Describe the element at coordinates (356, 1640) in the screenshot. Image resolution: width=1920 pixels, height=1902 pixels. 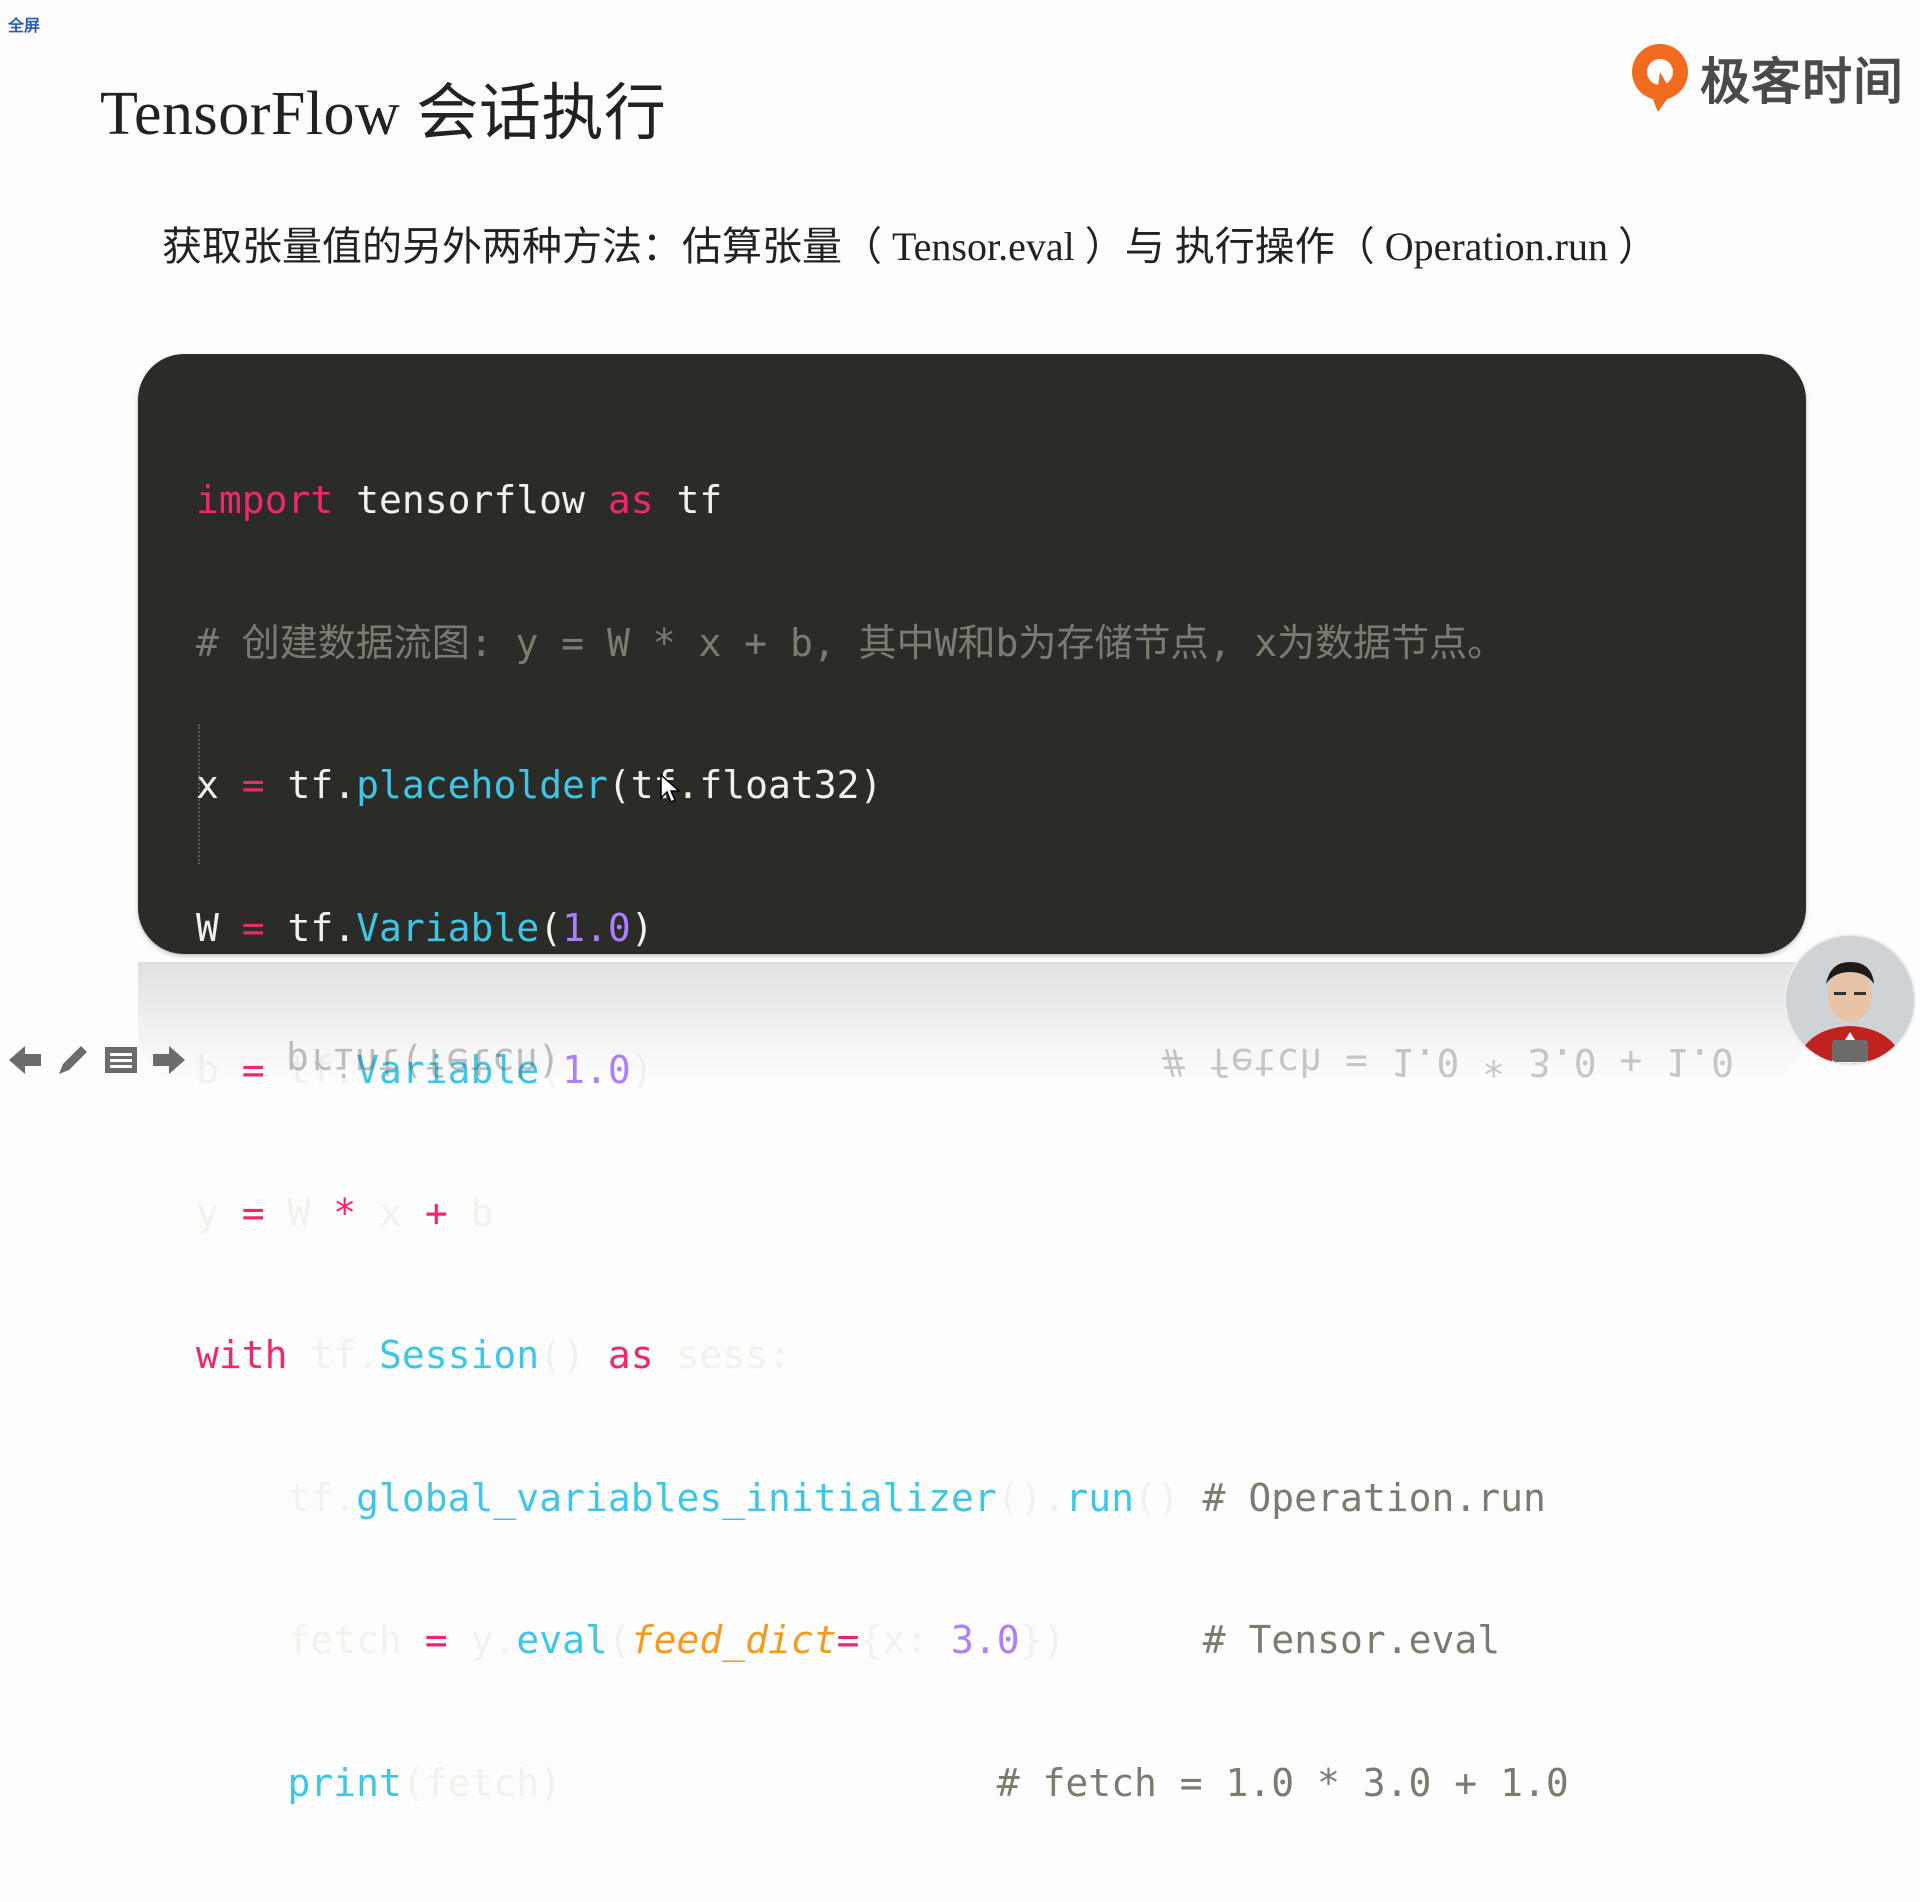
I see `code-text: fetch` at that location.